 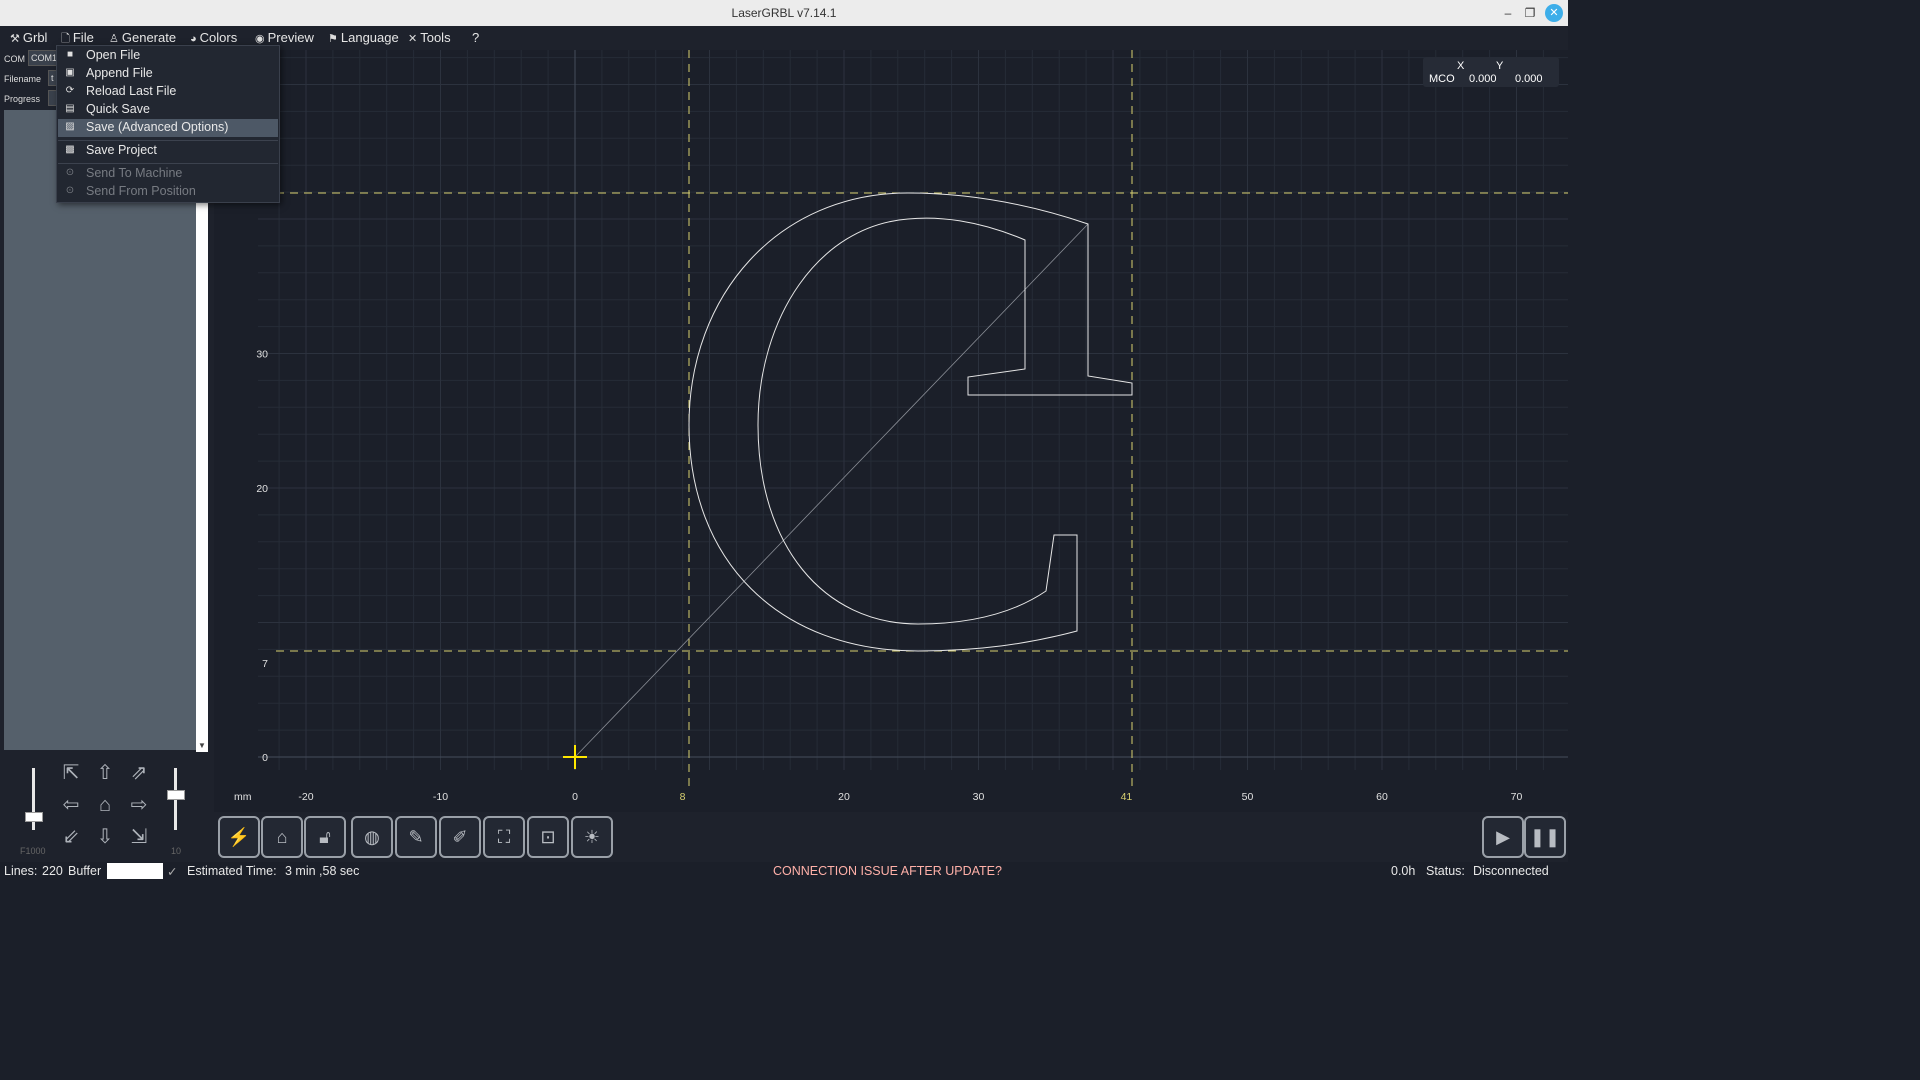 I want to click on menu-open-file: ■ Open File, so click(x=168, y=56).